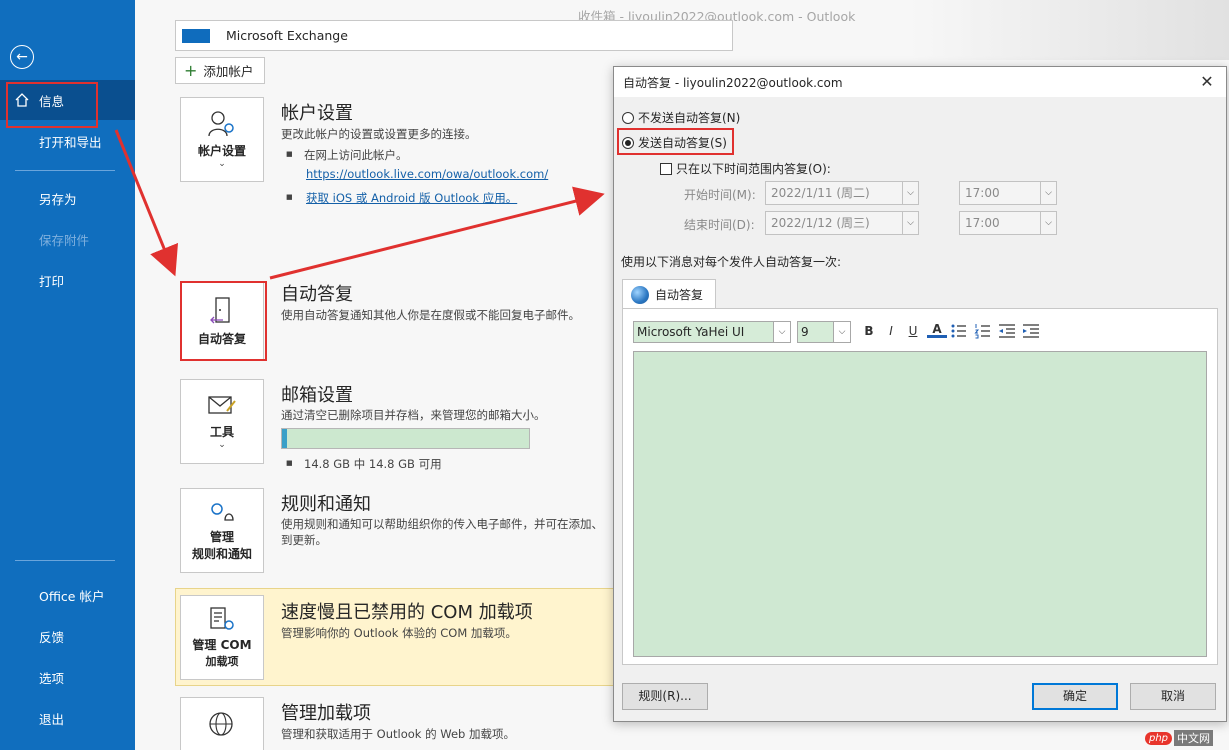 The height and width of the screenshot is (750, 1229). I want to click on increase-indent-icon, so click(1031, 331).